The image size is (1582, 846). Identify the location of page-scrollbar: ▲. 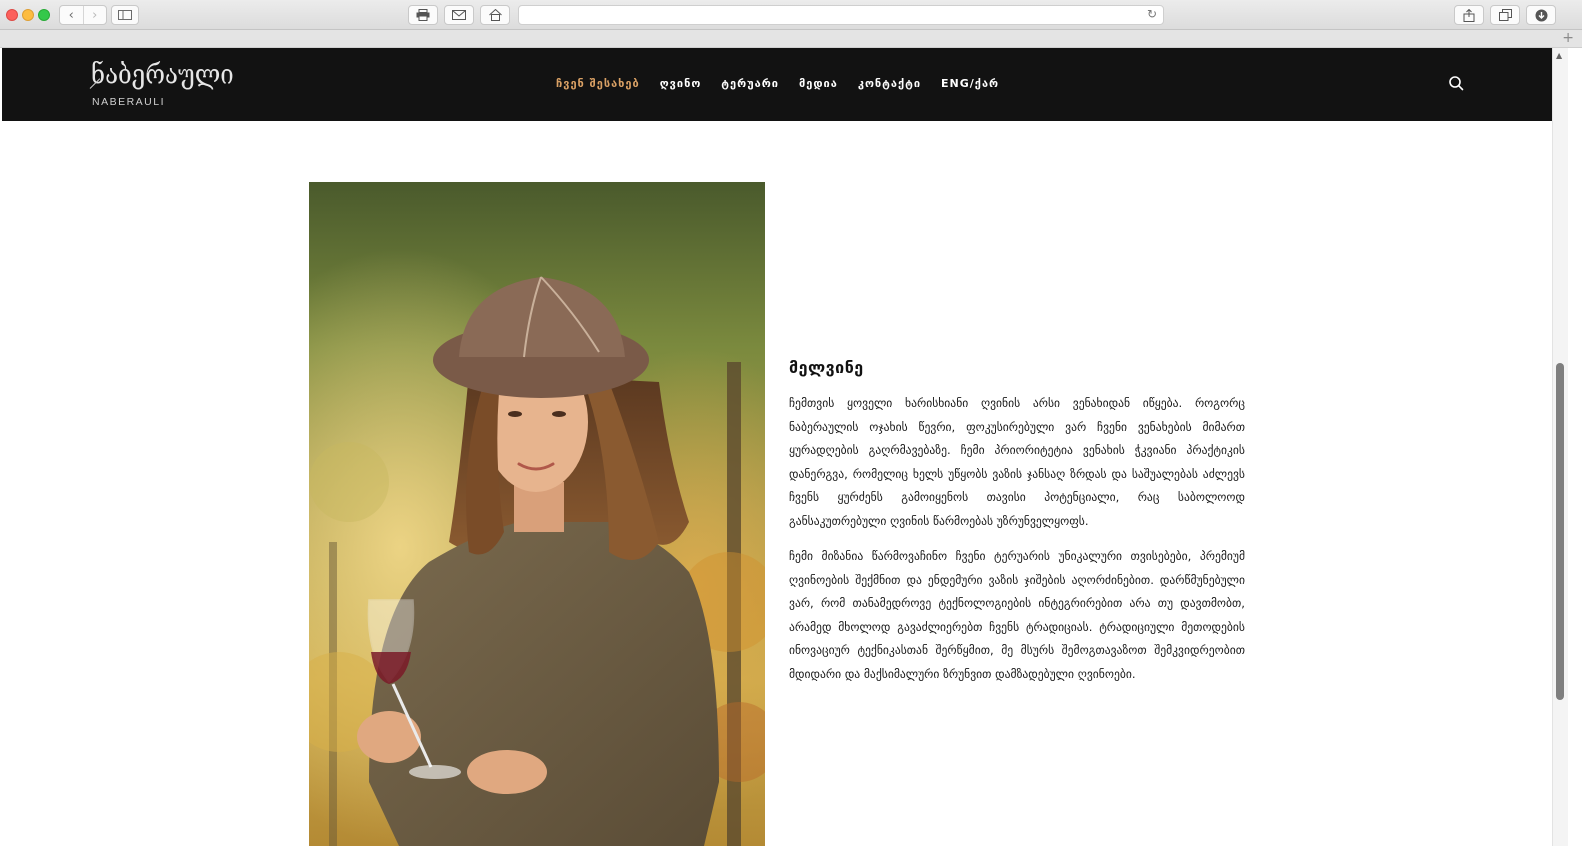
(1560, 447).